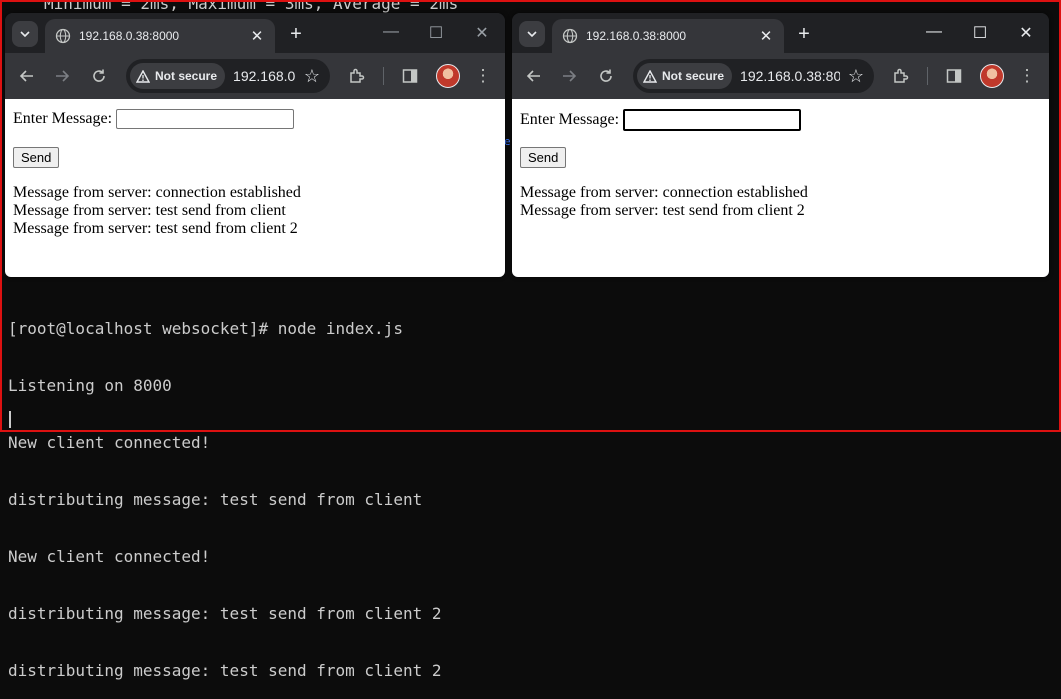  What do you see at coordinates (90, 385) in the screenshot?
I see `terminal-line: Listening on 8000` at bounding box center [90, 385].